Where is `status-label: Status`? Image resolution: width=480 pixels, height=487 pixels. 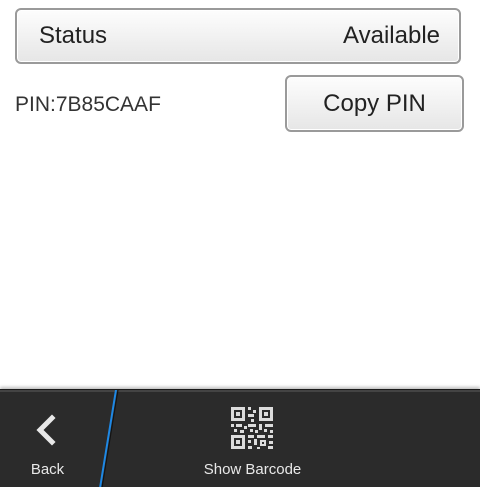 status-label: Status is located at coordinates (73, 35).